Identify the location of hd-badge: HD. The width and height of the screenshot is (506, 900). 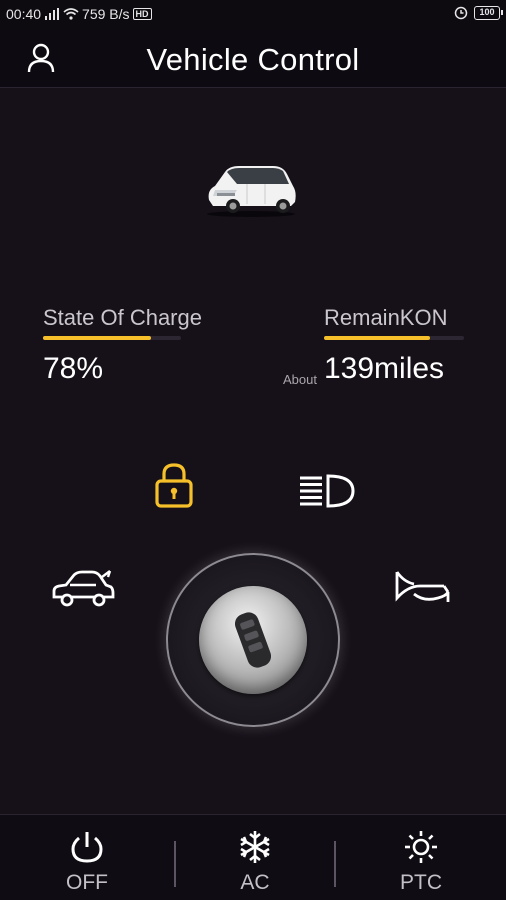
(142, 14).